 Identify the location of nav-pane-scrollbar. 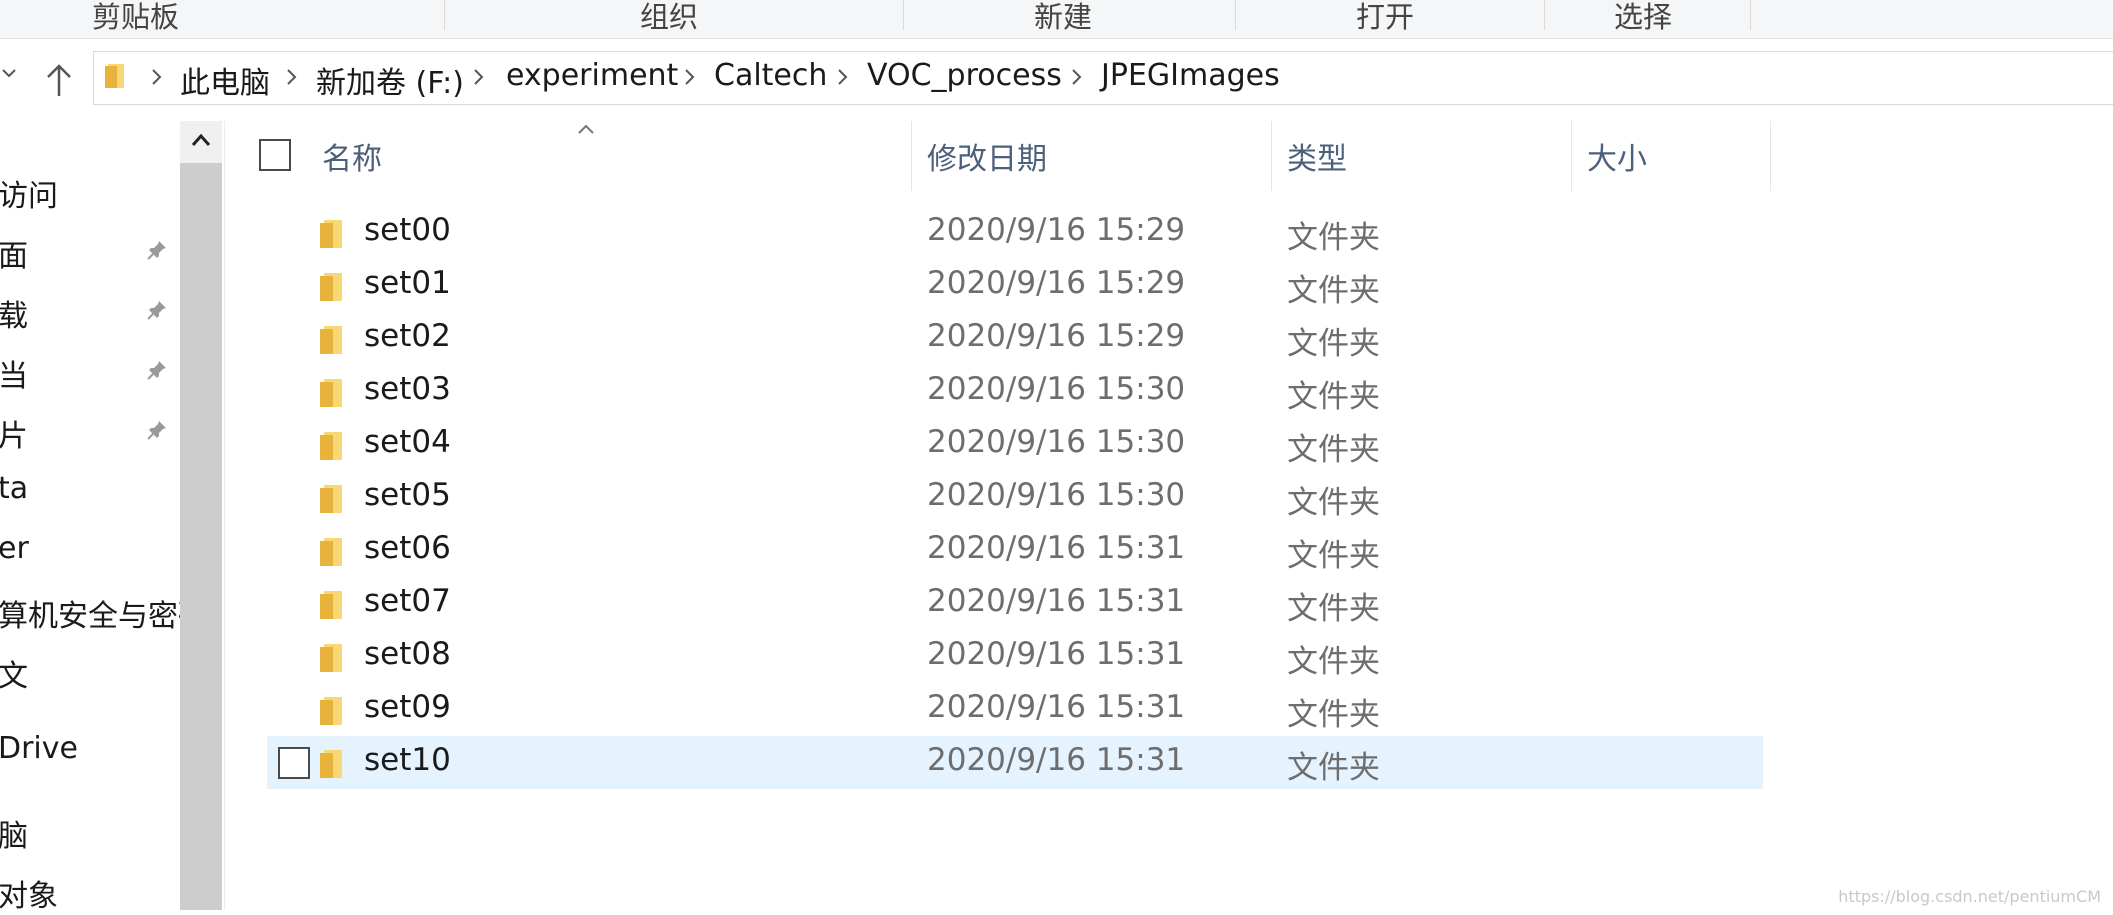
(201, 515).